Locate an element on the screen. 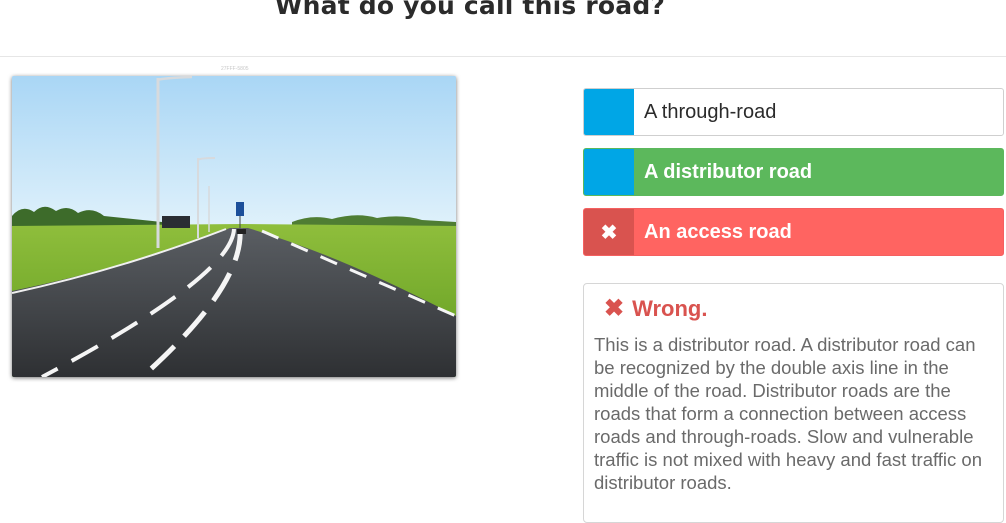 The height and width of the screenshot is (523, 1006). answer-label: A through-road is located at coordinates (710, 111).